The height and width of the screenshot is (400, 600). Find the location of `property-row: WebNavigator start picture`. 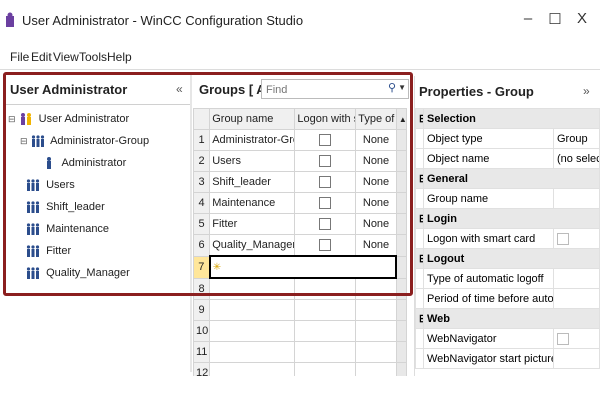

property-row: WebNavigator start picture is located at coordinates (507, 358).